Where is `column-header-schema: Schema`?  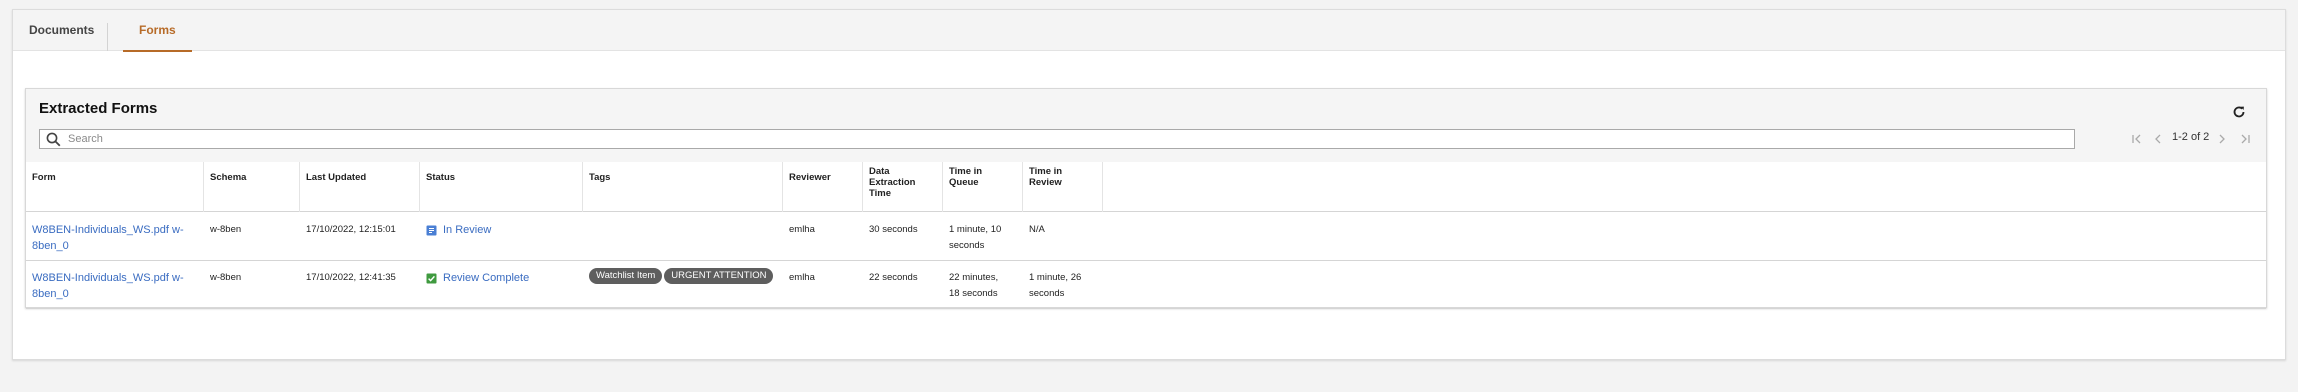
column-header-schema: Schema is located at coordinates (252, 187).